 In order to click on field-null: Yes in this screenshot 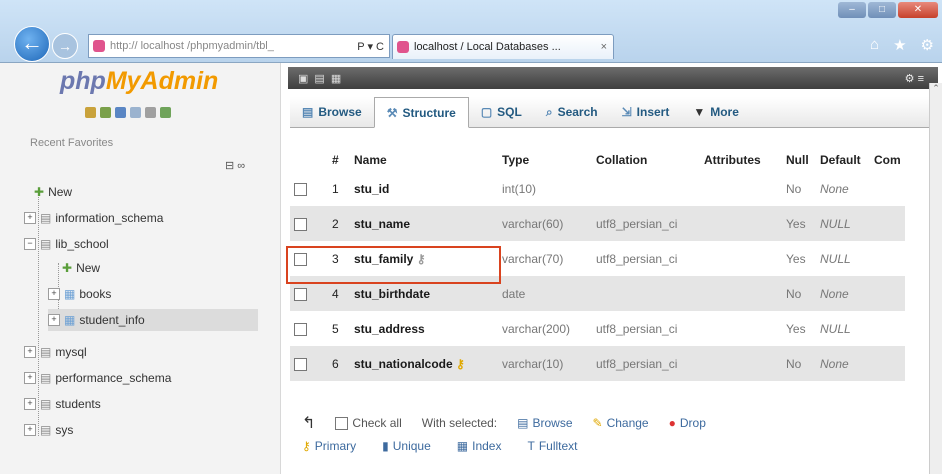, I will do `click(799, 223)`.